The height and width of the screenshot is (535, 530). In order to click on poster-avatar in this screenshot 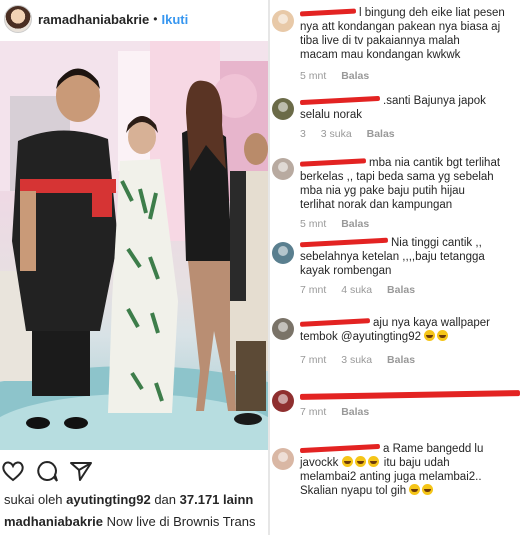, I will do `click(18, 19)`.